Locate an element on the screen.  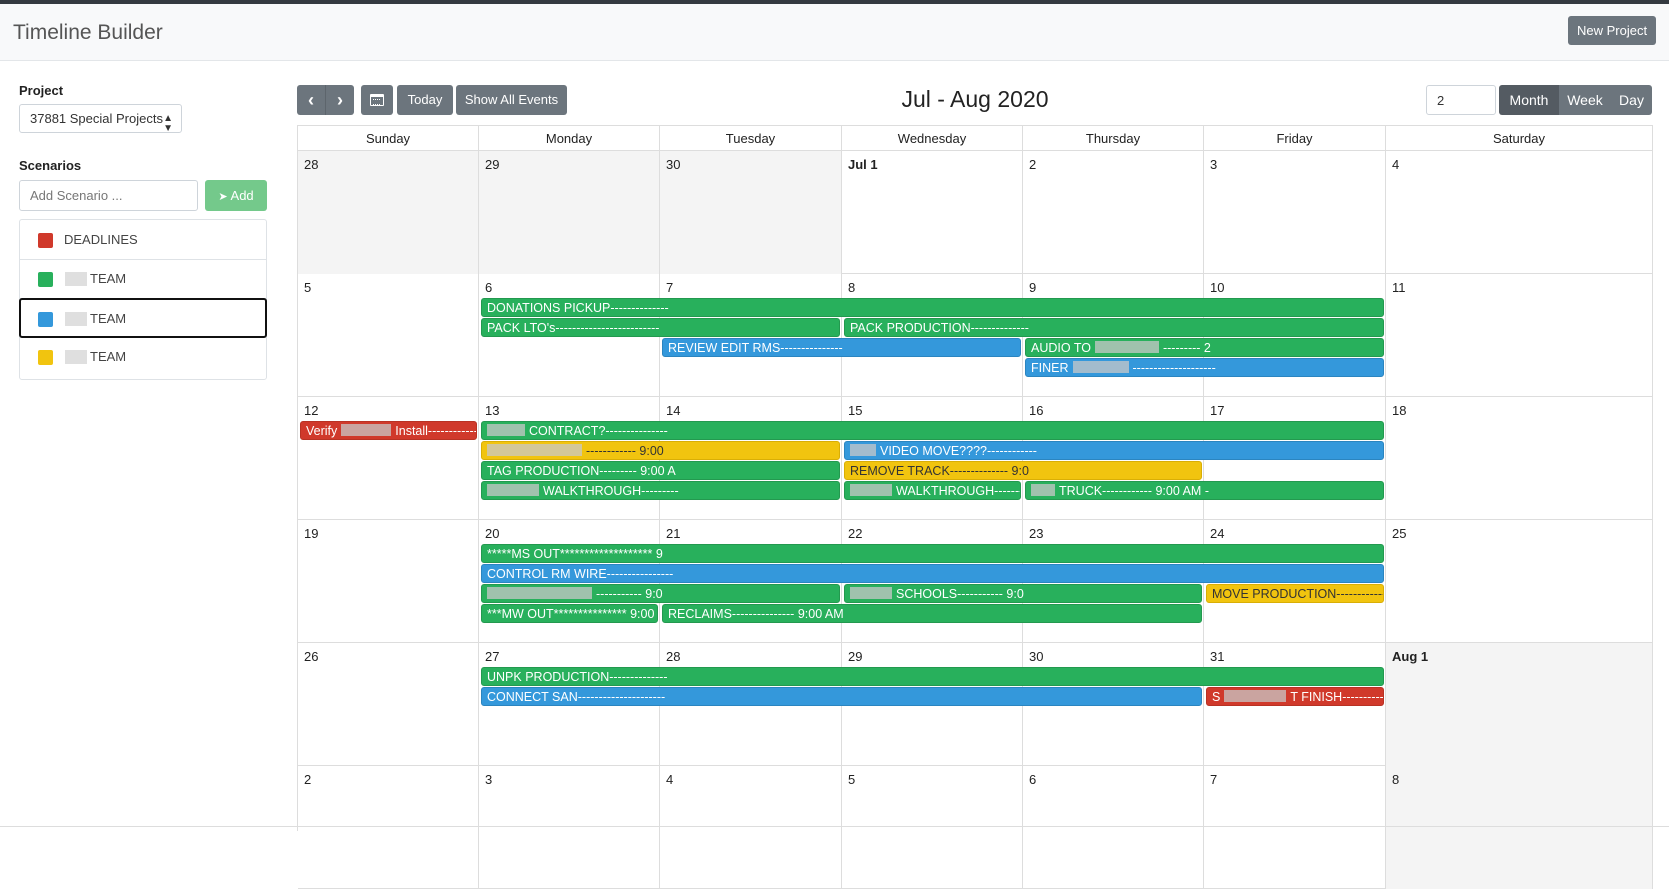
calendar-event: AUDIO TO --------- 2 is located at coordinates (1204, 347).